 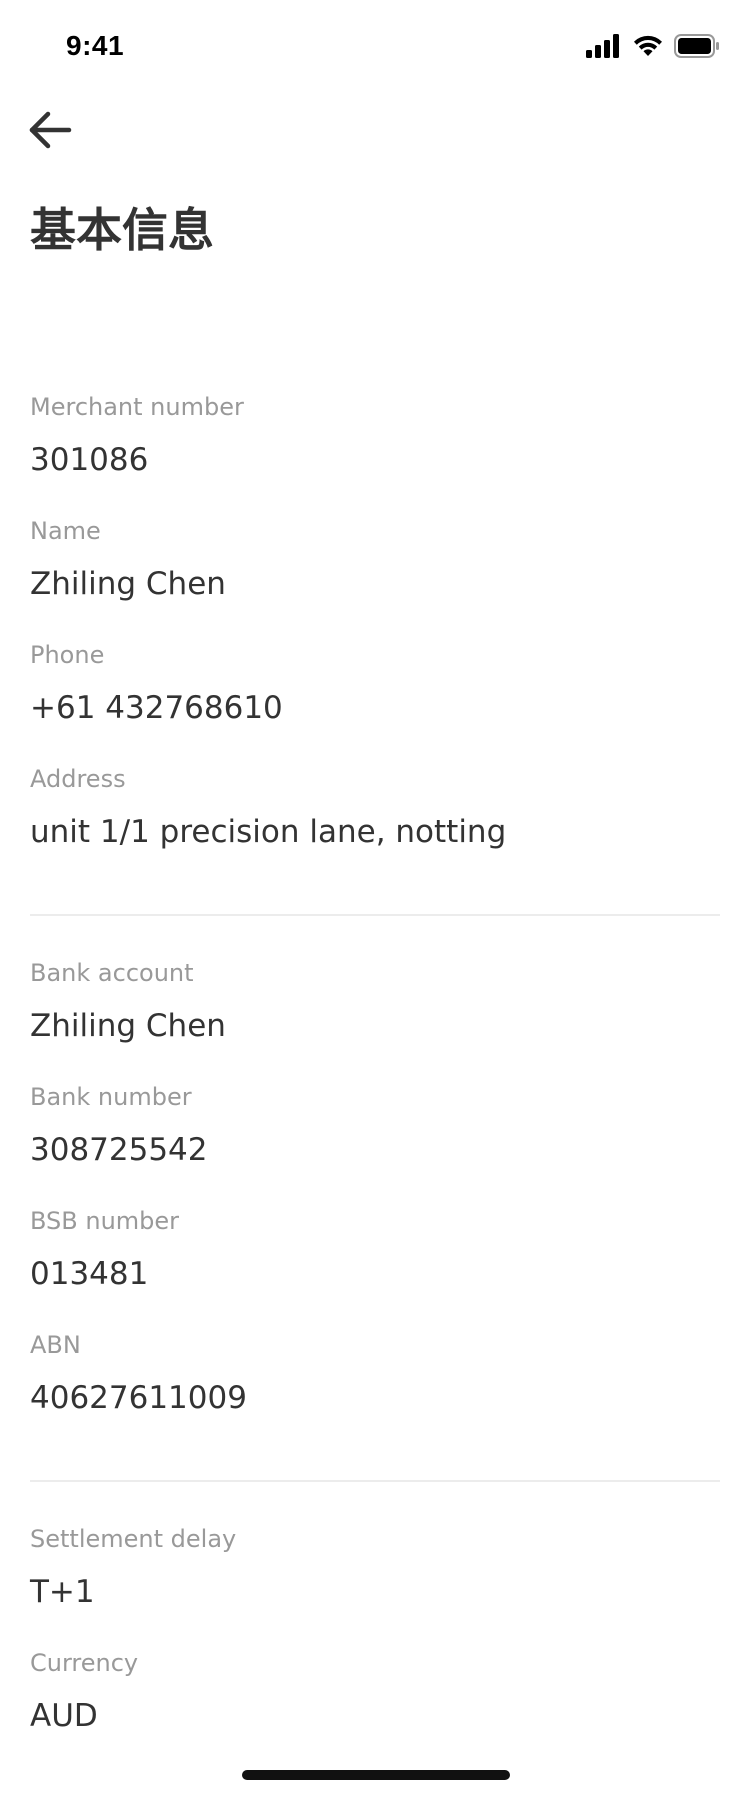 I want to click on field-label: Phone, so click(x=67, y=655).